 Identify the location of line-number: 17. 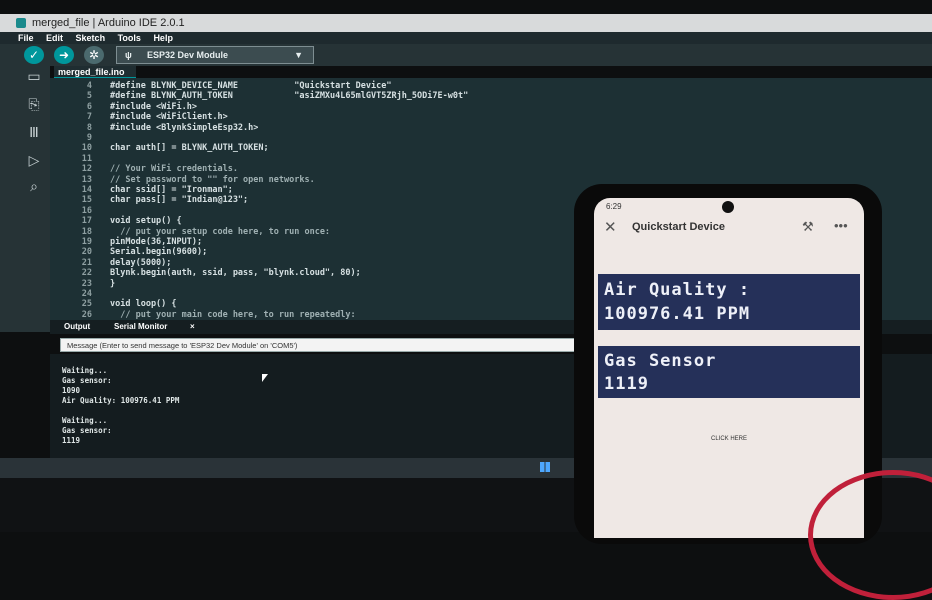
(86, 221).